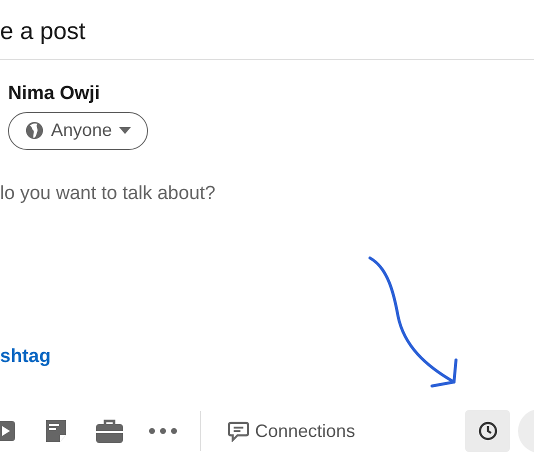 The width and height of the screenshot is (534, 462). I want to click on video-icon, so click(8, 431).